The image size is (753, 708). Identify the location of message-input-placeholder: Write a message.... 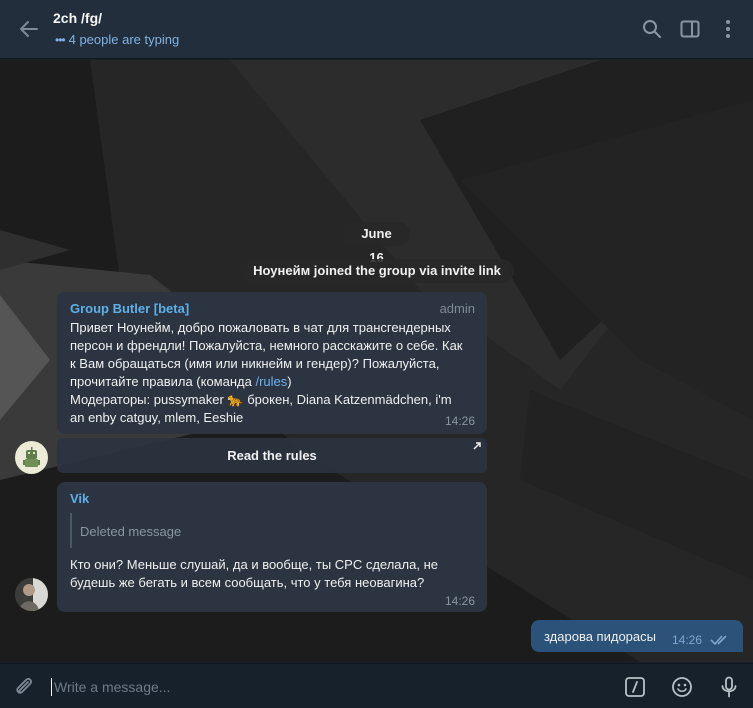
(112, 687).